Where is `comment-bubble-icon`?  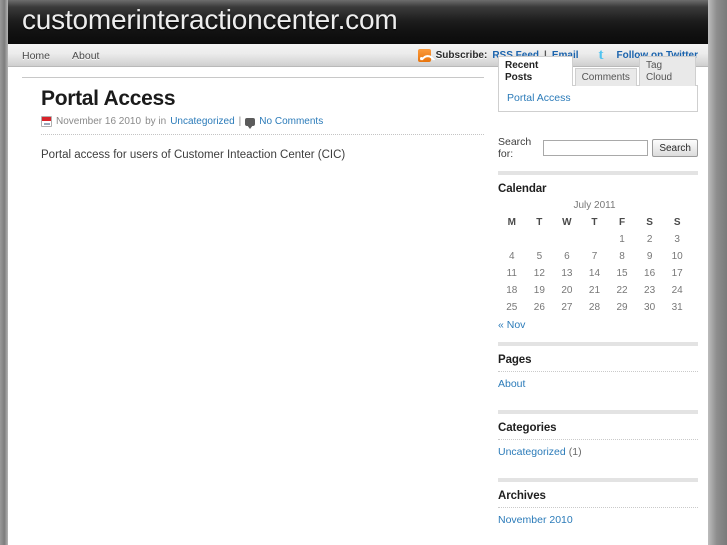
comment-bubble-icon is located at coordinates (250, 123).